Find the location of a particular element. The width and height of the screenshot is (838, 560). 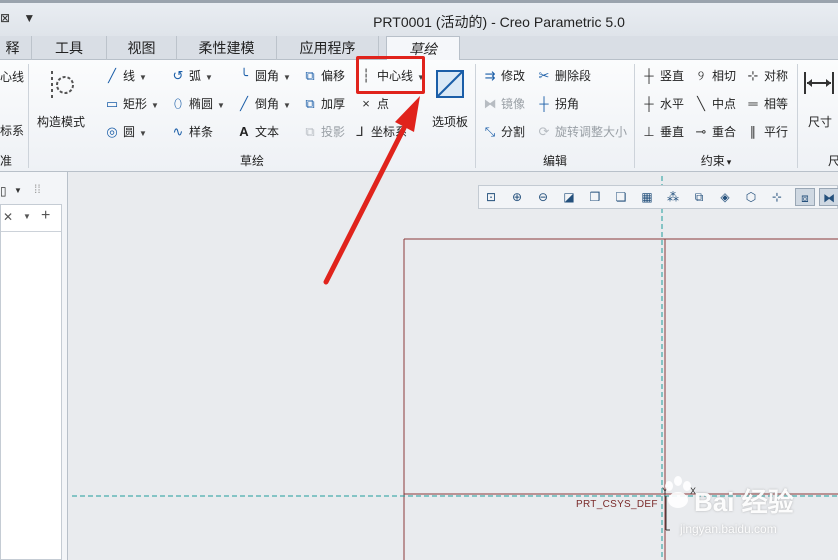

view-manager-icon: ▦ is located at coordinates (647, 197).